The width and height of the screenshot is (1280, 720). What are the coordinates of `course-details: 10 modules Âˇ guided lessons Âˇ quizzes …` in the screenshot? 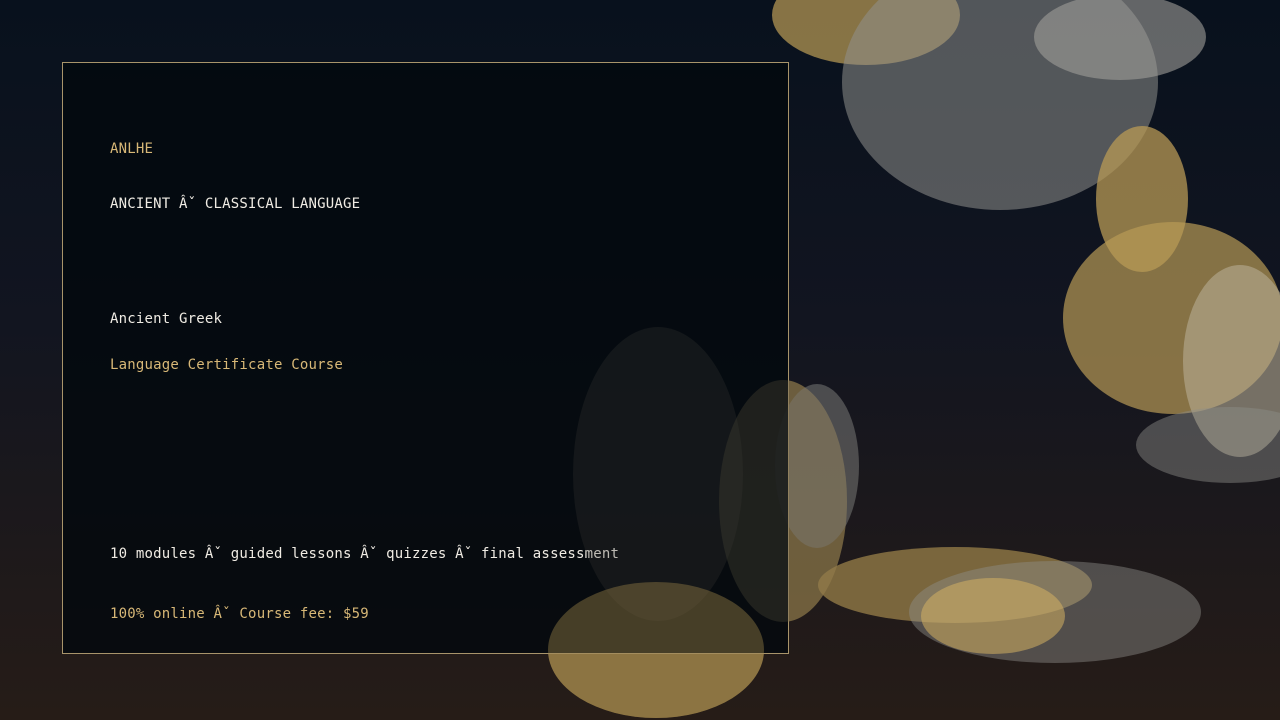 It's located at (365, 554).